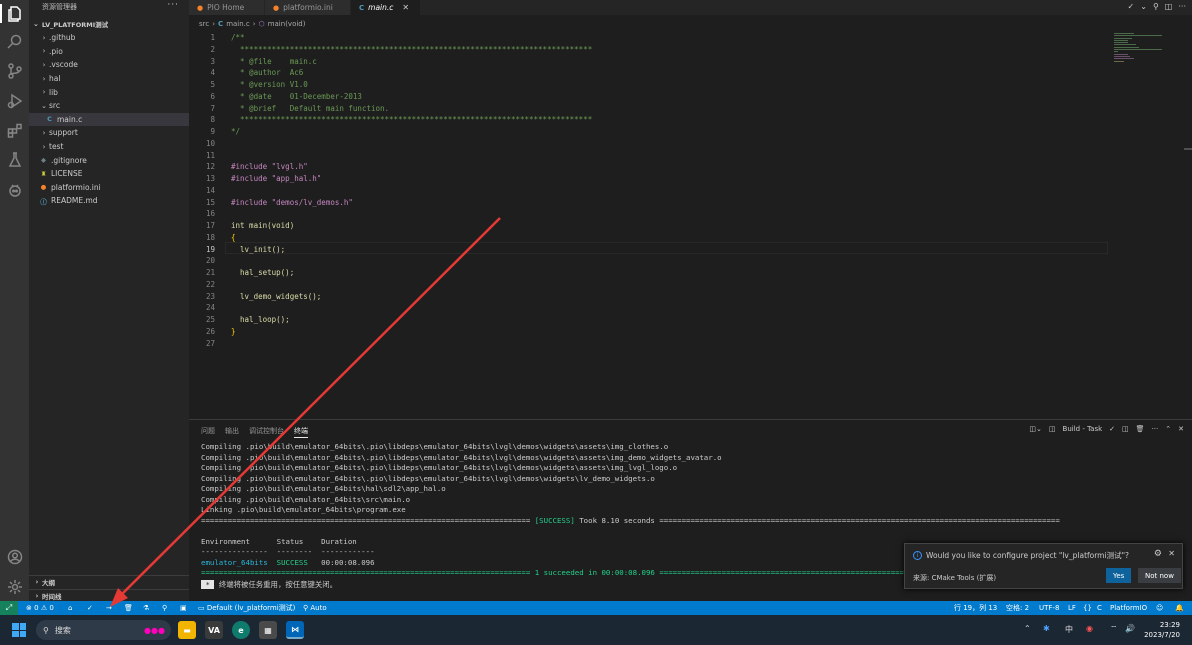 The image size is (1192, 645). What do you see at coordinates (128, 608) in the screenshot?
I see `pio-clean-icon: 🗑` at bounding box center [128, 608].